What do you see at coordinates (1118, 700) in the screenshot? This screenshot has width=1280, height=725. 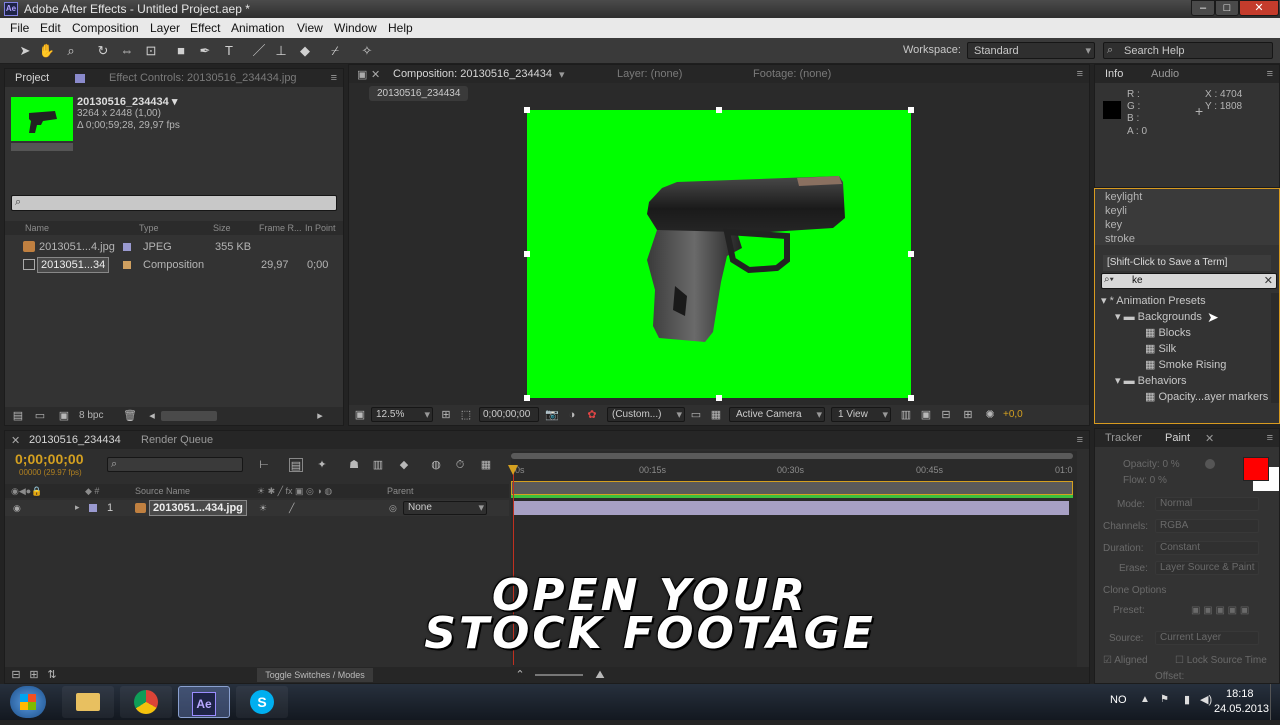 I see `language-indicator: NO` at bounding box center [1118, 700].